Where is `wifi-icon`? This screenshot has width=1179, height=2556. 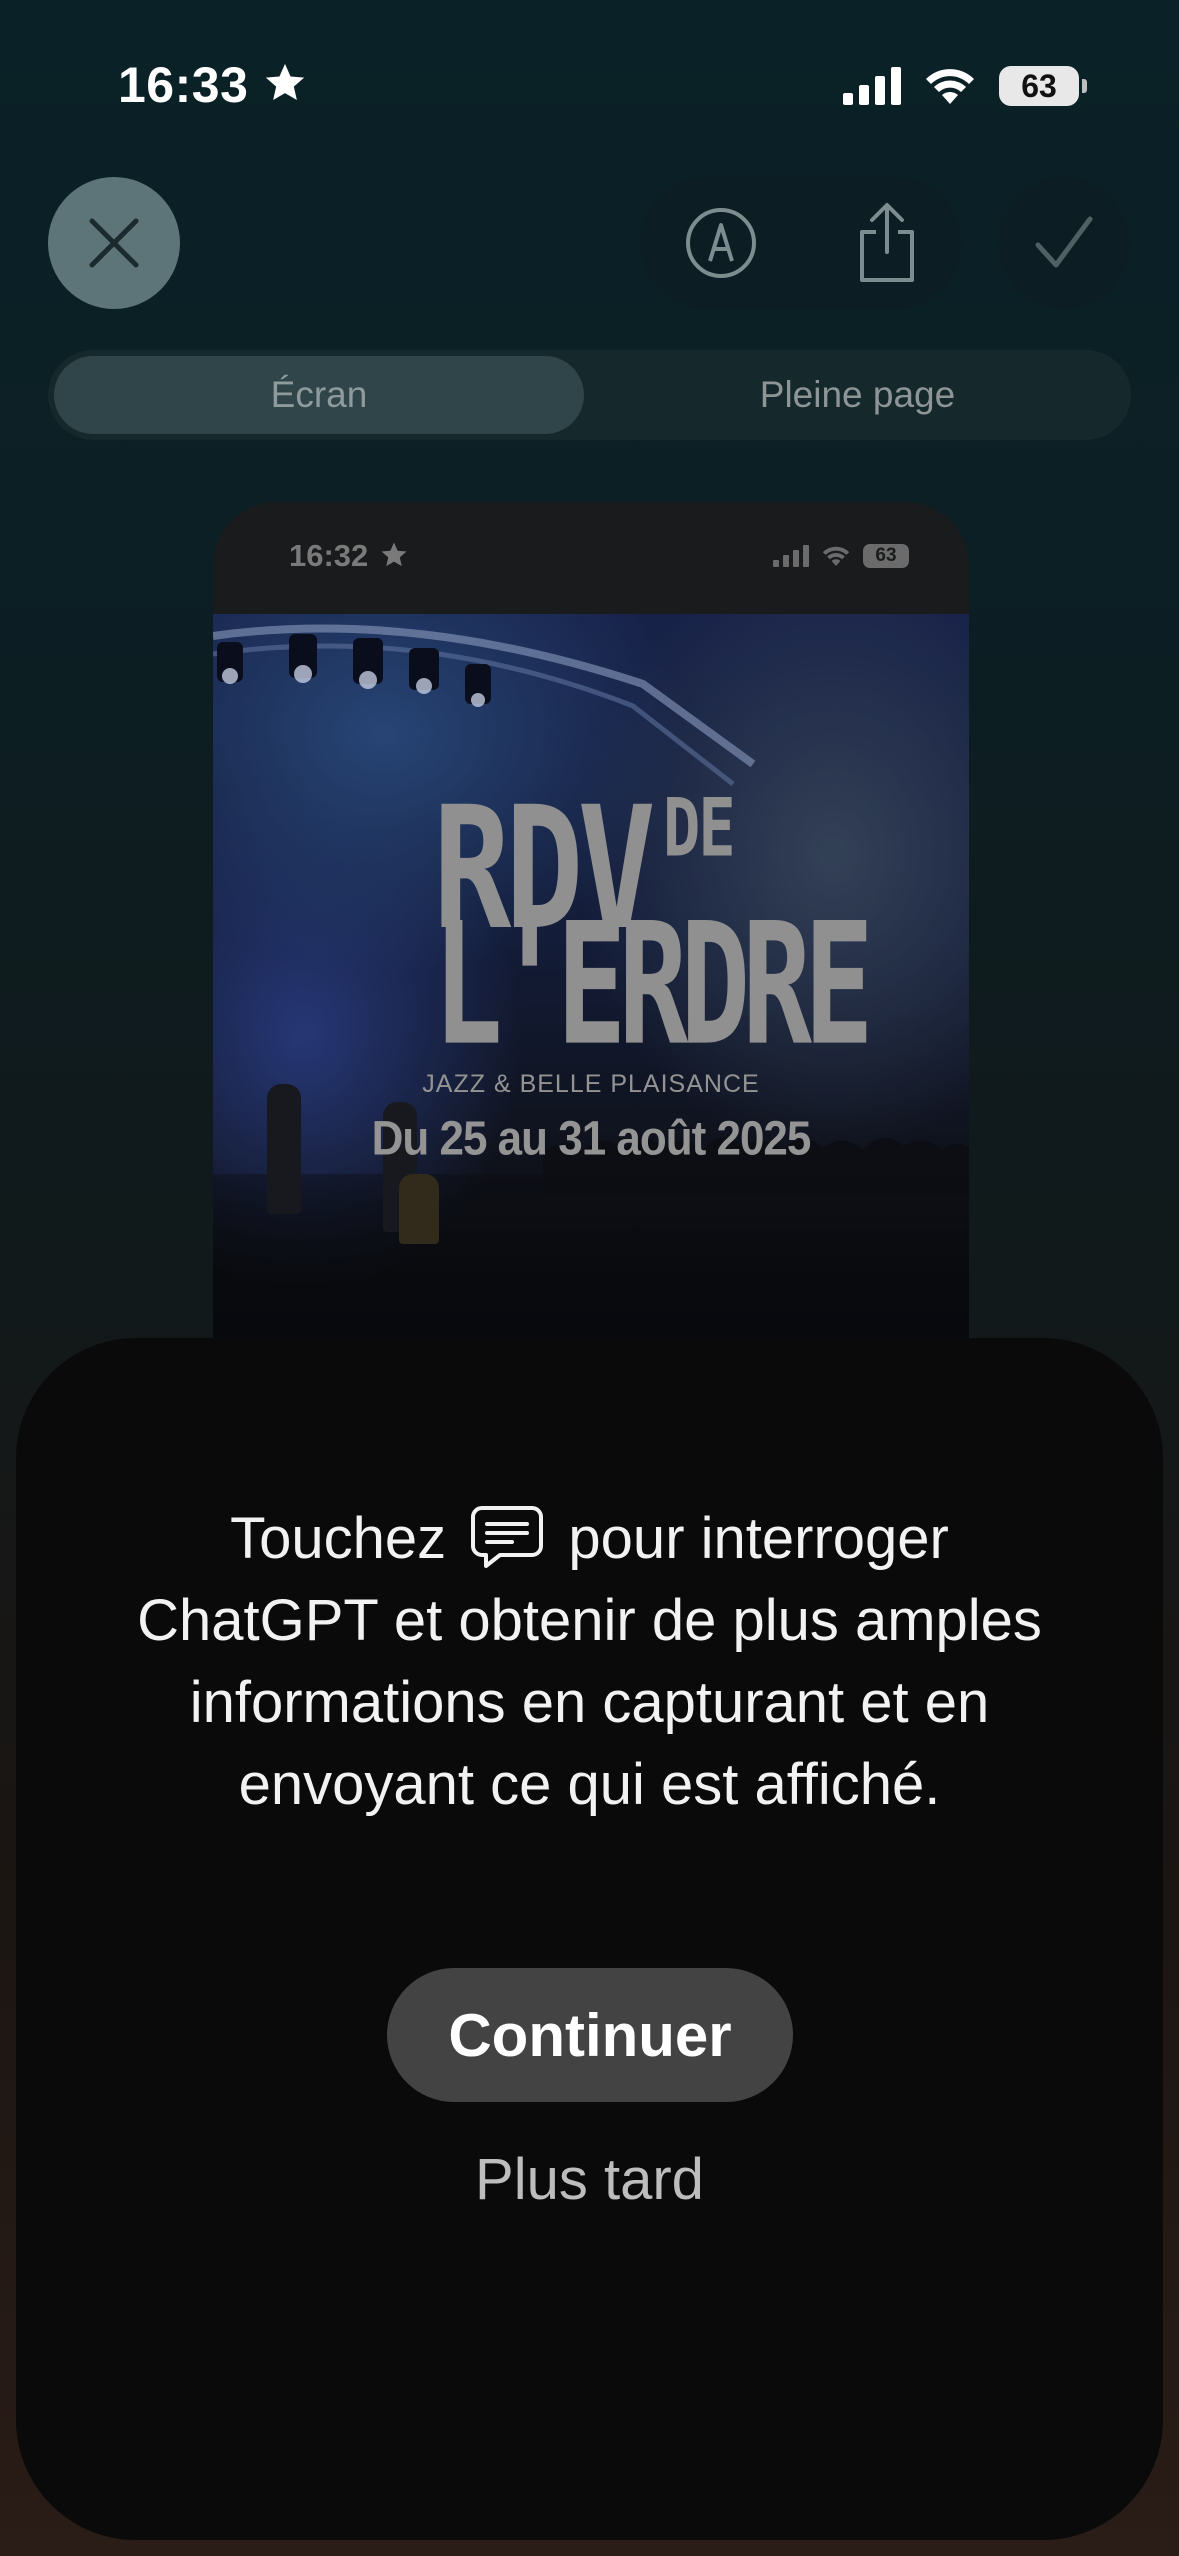 wifi-icon is located at coordinates (950, 86).